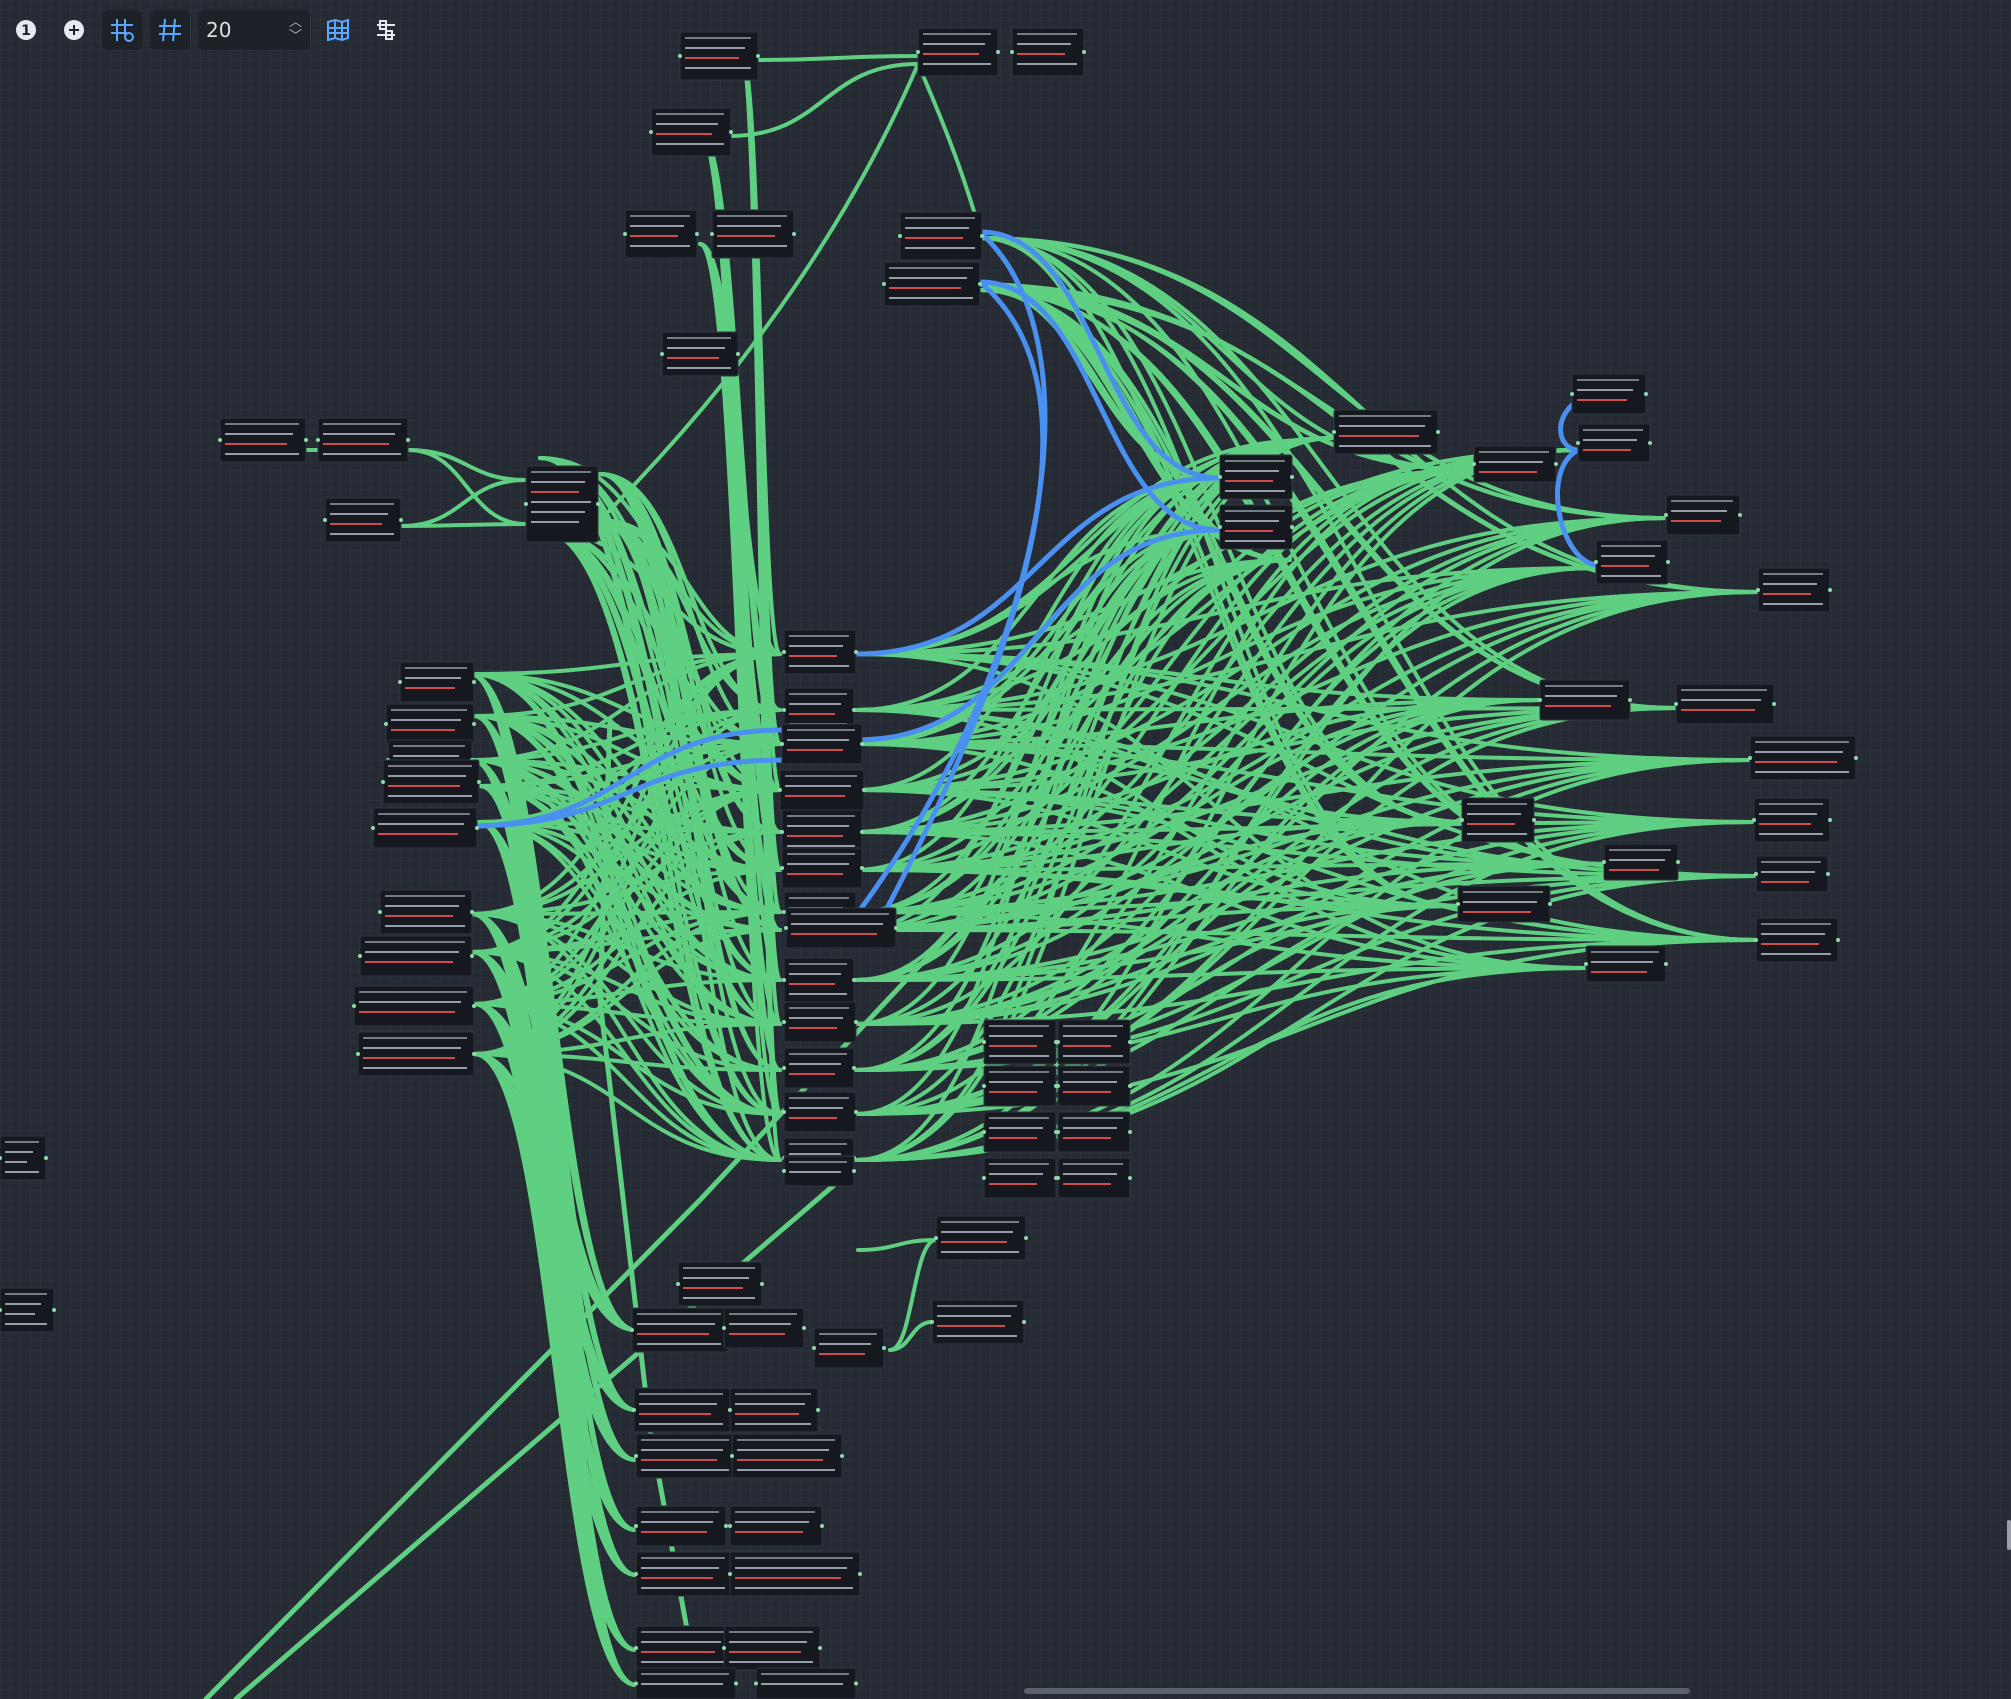  I want to click on grid-toggle-icon, so click(170, 30).